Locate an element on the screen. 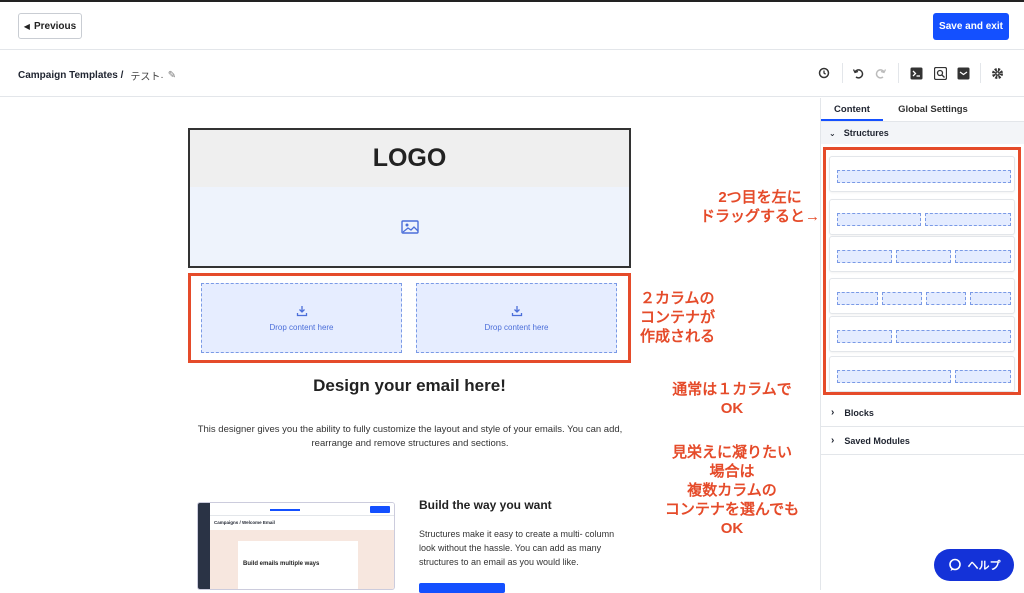 The image size is (1024, 593). annotation-fancy: 見栄えに凝りたい 場合は 複数カラムの コンテナを選んでも OK is located at coordinates (732, 490).